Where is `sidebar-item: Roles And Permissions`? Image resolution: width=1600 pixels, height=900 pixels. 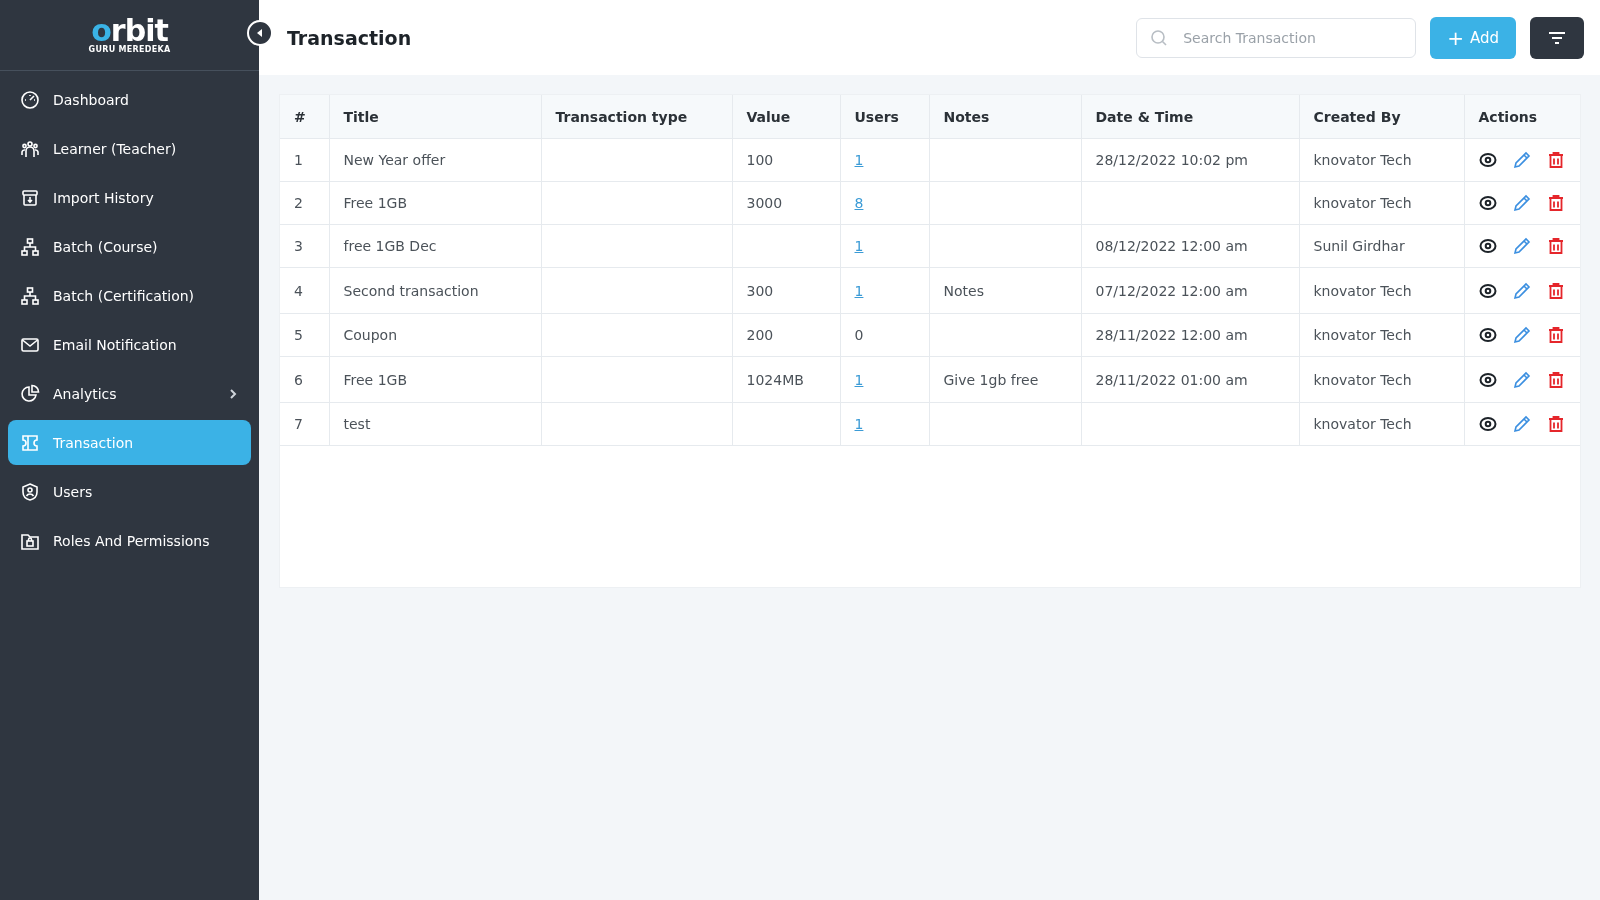 sidebar-item: Roles And Permissions is located at coordinates (129, 540).